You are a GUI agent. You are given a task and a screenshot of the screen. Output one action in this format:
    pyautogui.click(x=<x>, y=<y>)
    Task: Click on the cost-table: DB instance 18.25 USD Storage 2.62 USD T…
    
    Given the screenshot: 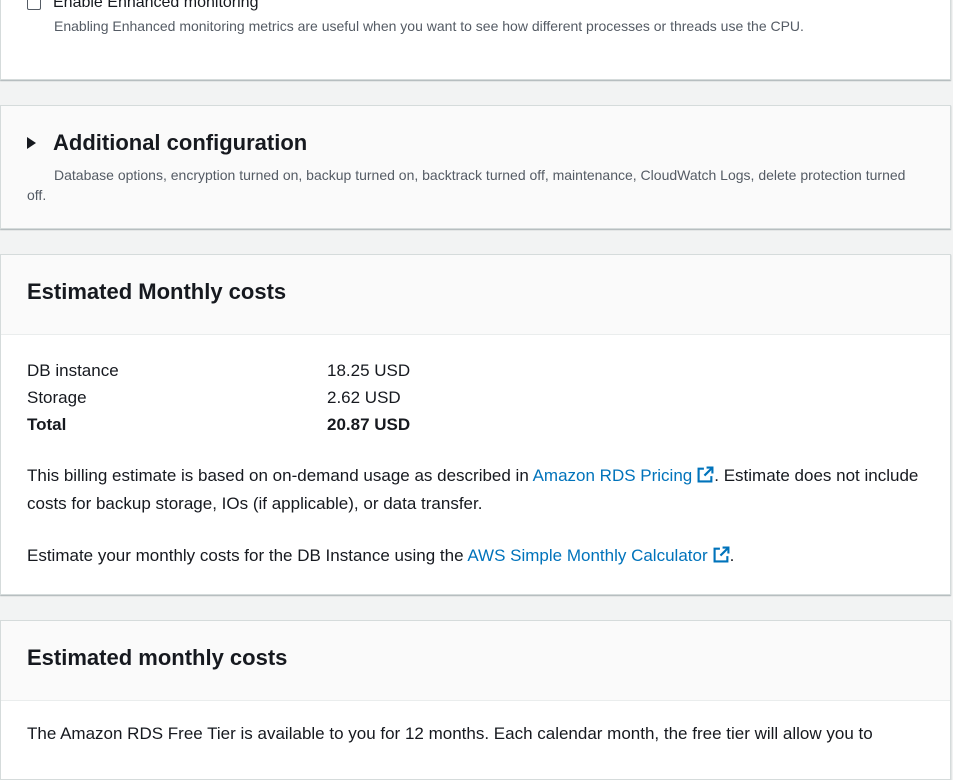 What is the action you would take?
    pyautogui.click(x=277, y=397)
    